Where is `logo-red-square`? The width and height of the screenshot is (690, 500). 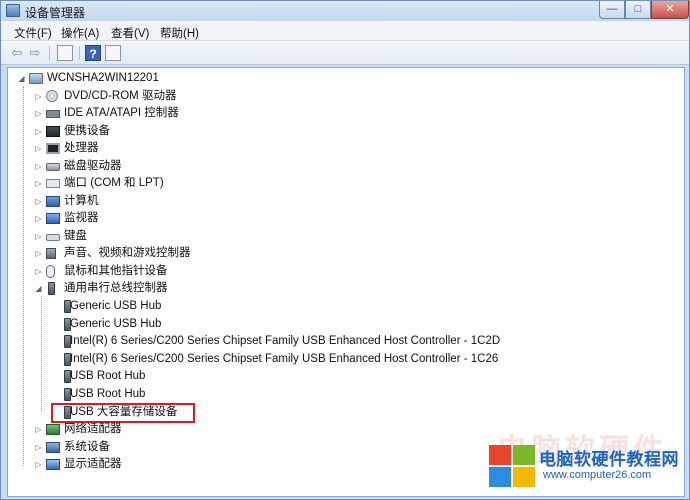
logo-red-square is located at coordinates (500, 455).